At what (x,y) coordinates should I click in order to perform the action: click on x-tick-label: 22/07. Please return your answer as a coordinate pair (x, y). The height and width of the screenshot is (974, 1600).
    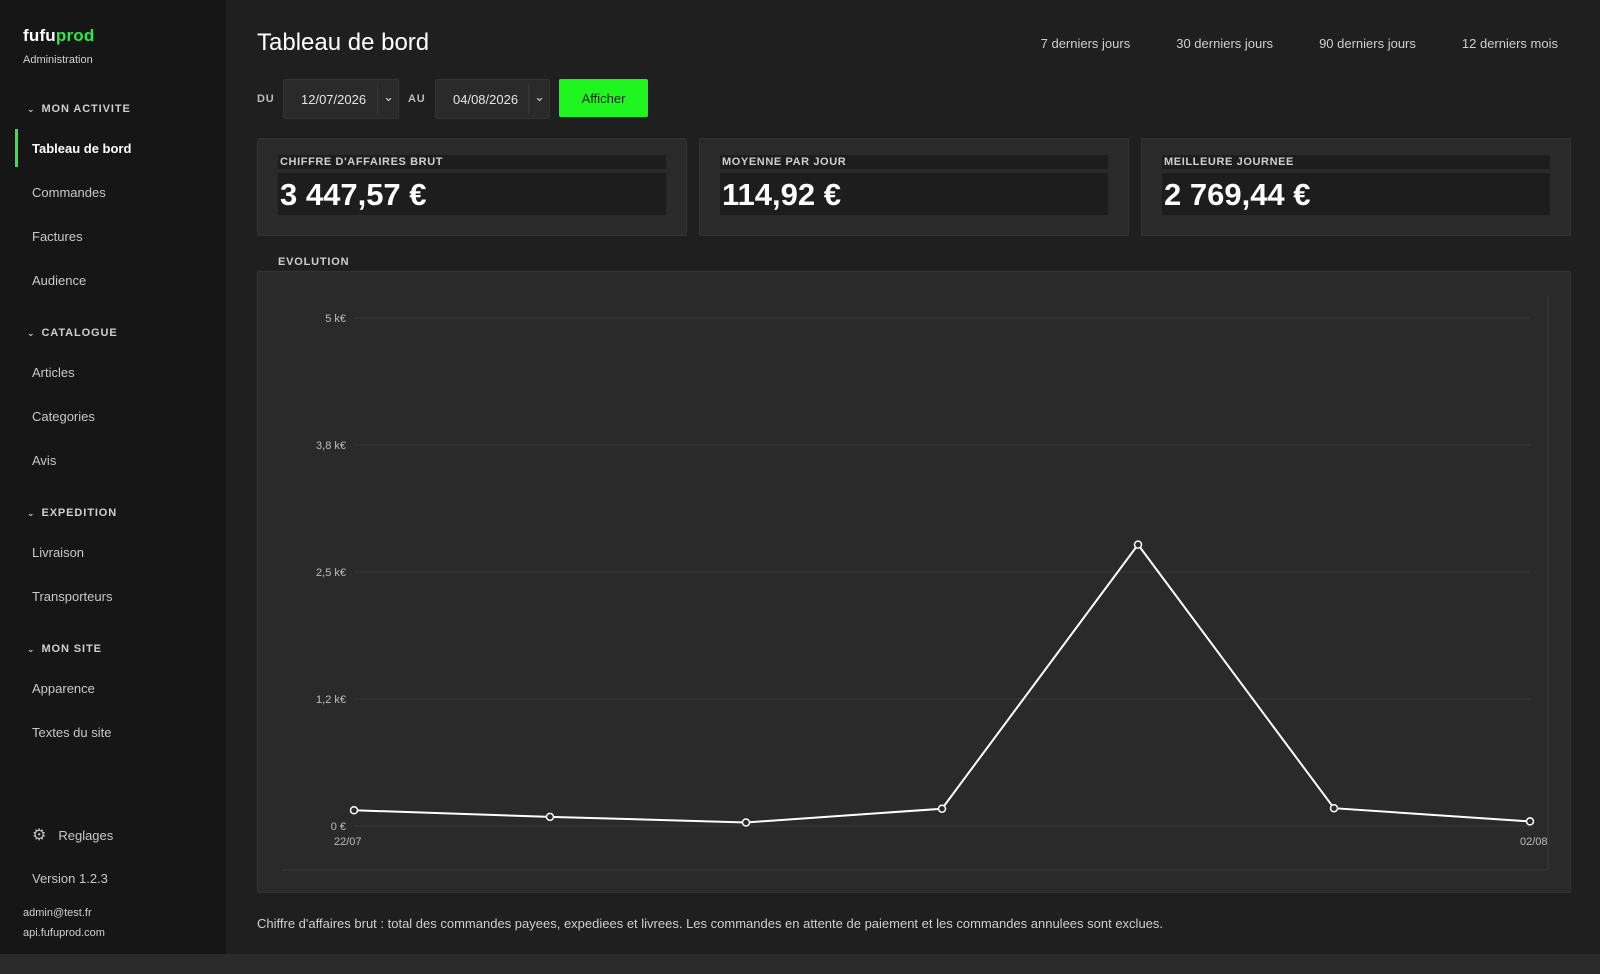
    Looking at the image, I should click on (348, 842).